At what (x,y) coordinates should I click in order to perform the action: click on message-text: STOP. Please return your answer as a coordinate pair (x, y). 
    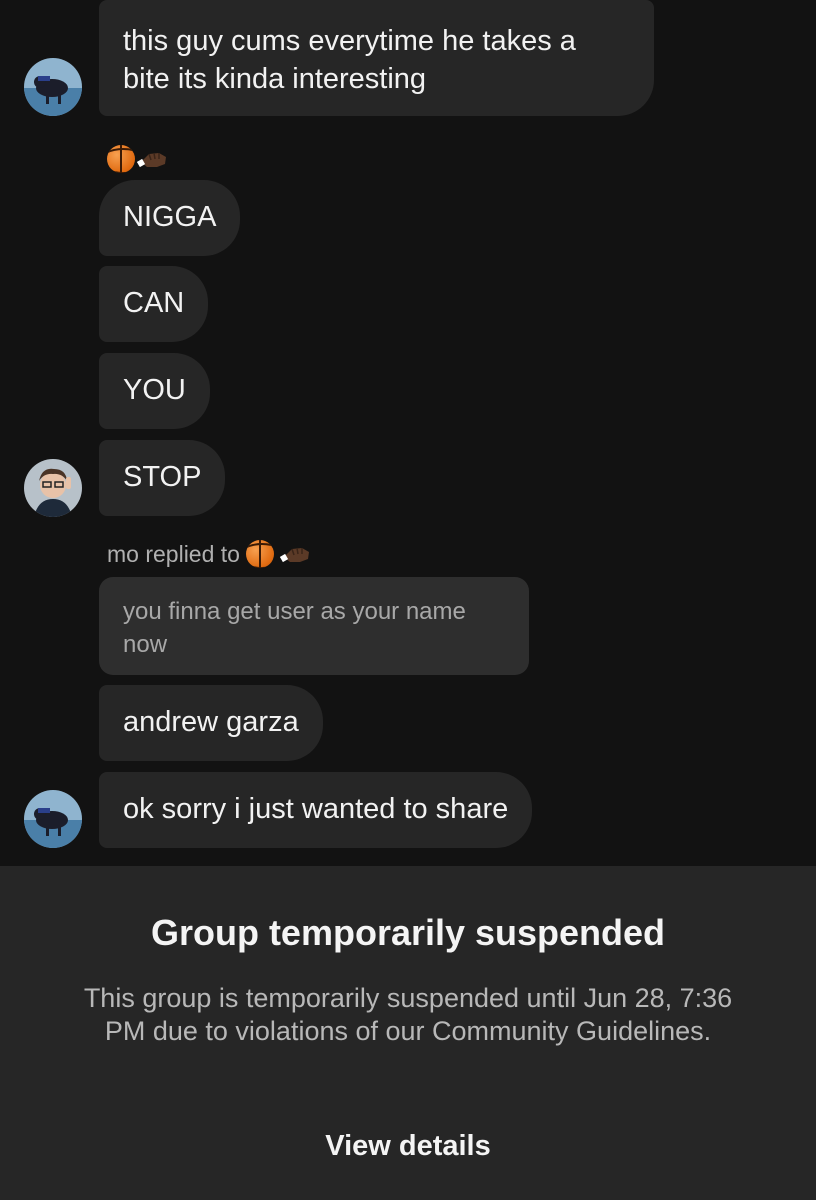
    Looking at the image, I should click on (162, 477).